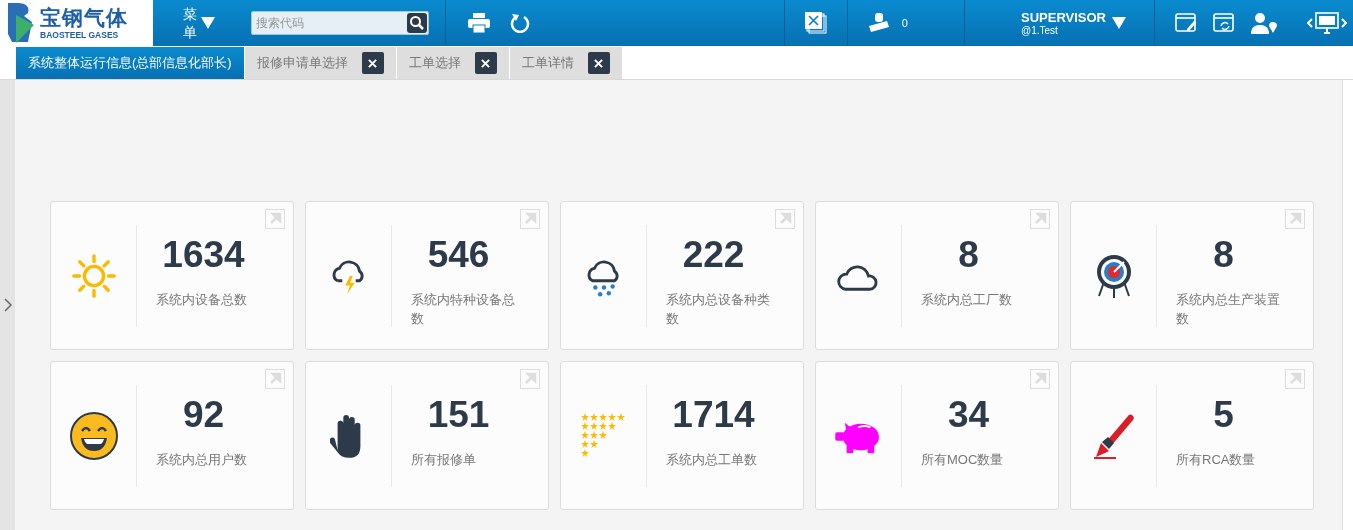 Image resolution: width=1353 pixels, height=530 pixels. I want to click on stat-label: 系统内总生产装置数, so click(1228, 309).